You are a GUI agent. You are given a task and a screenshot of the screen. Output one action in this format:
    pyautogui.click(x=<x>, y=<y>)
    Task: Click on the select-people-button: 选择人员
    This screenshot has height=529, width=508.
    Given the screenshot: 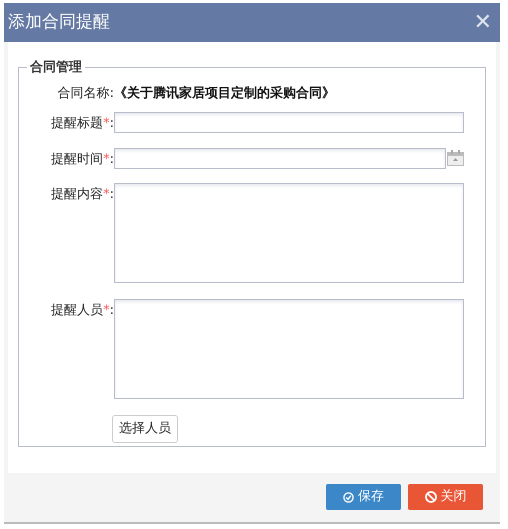 What is the action you would take?
    pyautogui.click(x=145, y=428)
    